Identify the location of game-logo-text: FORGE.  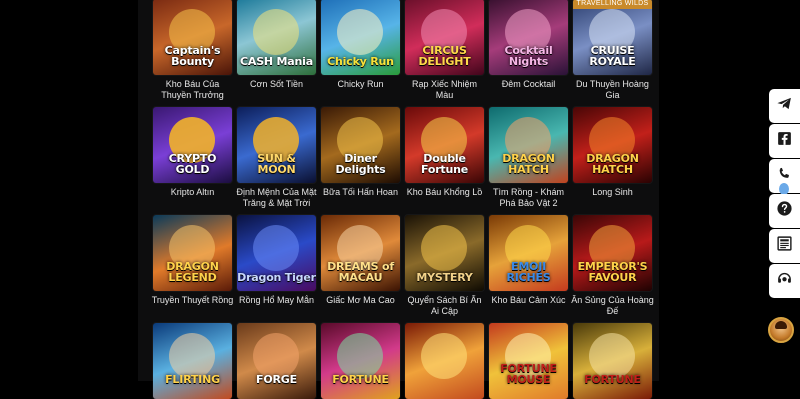
(276, 379).